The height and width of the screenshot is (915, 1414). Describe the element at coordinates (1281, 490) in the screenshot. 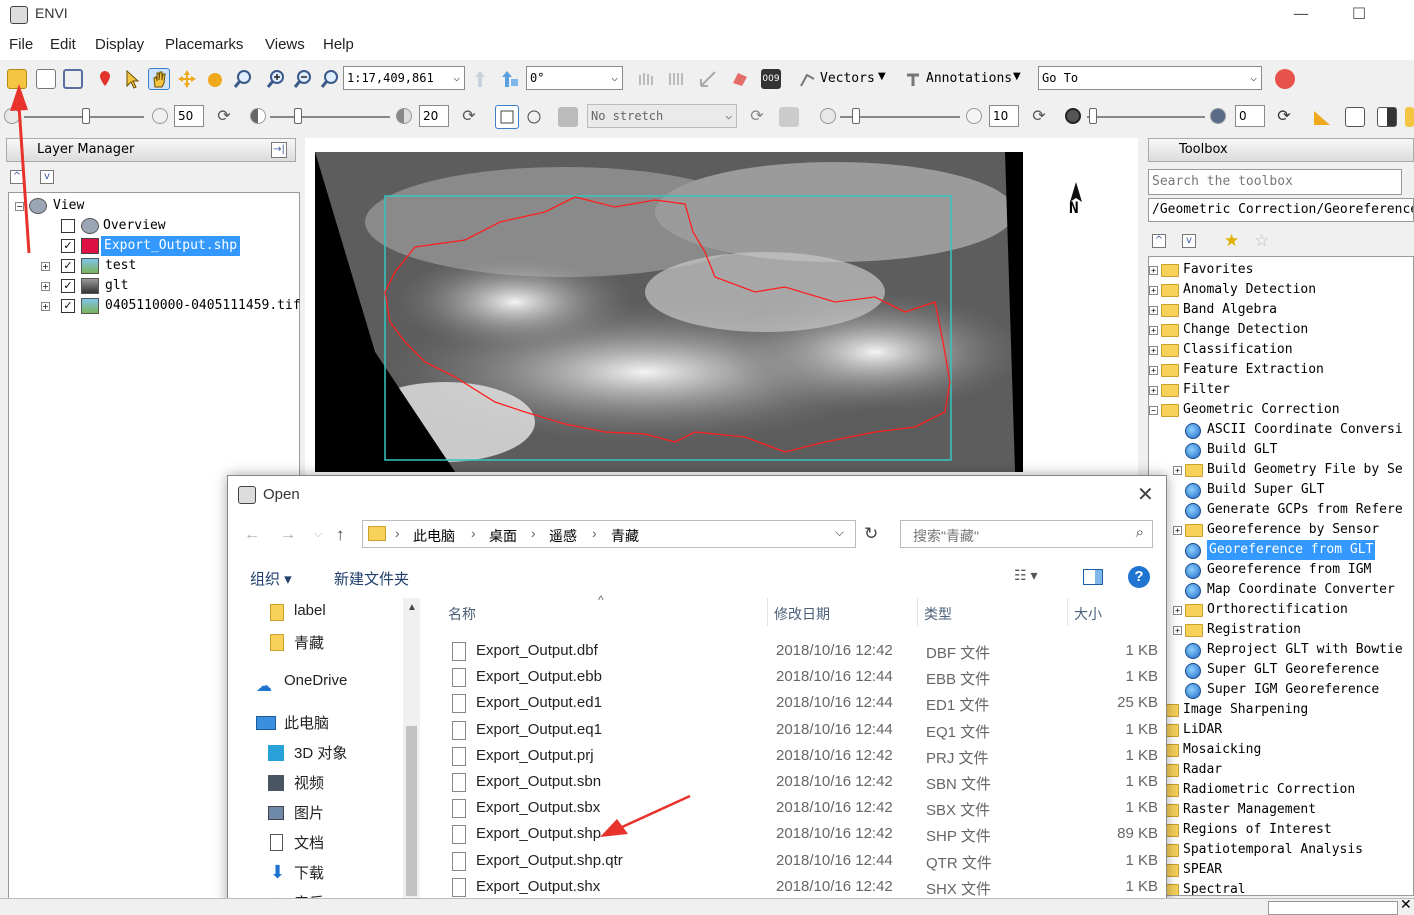

I see `toolbox-item: Build Super GLT` at that location.